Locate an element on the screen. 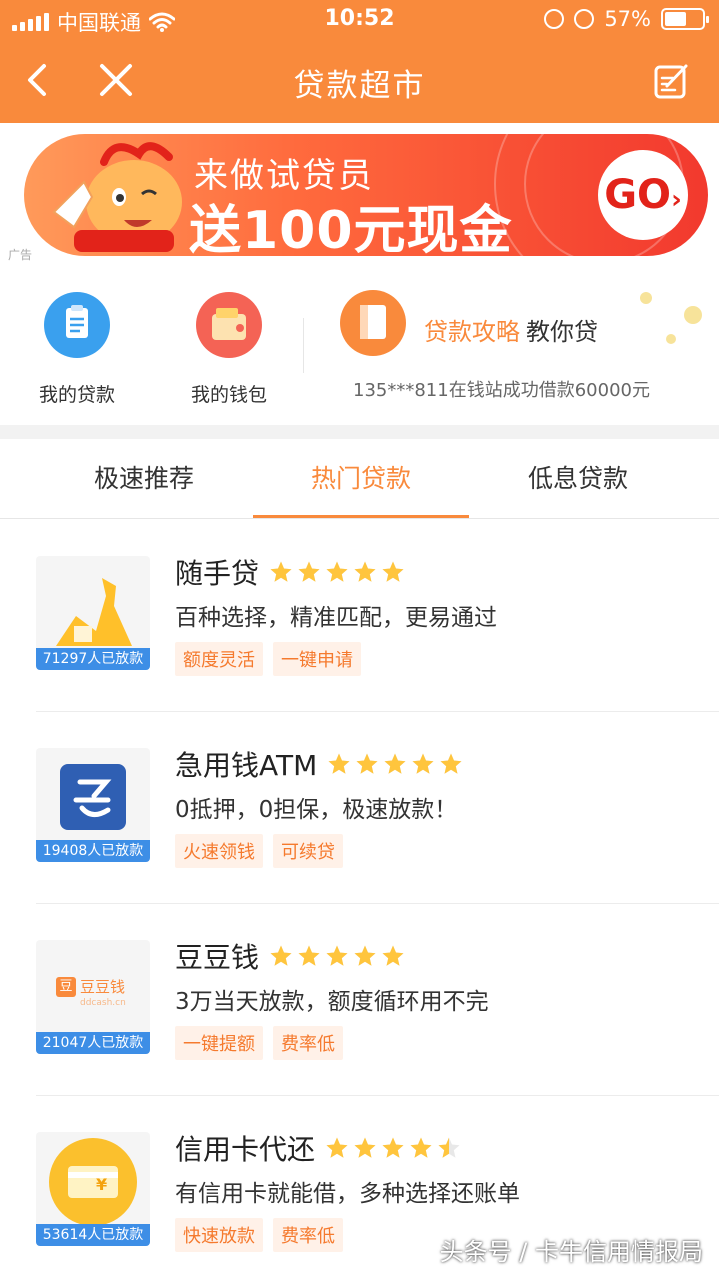 The height and width of the screenshot is (1279, 719). top-bar: 中国联通 10:52 57% 贷款超市 is located at coordinates (359, 61).